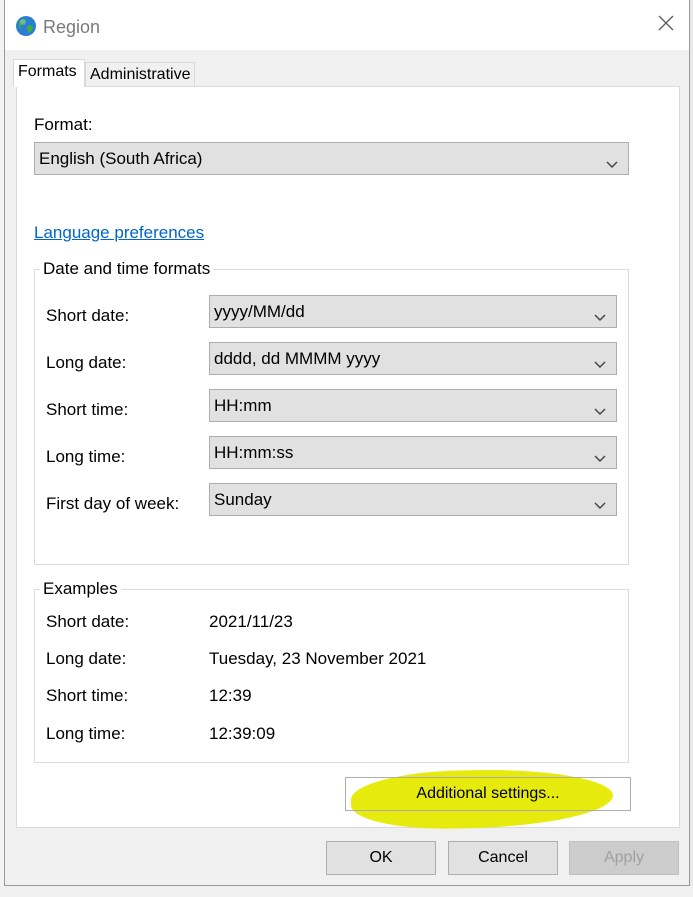 The height and width of the screenshot is (897, 693). I want to click on tab-formats-label: Formats, so click(47, 71).